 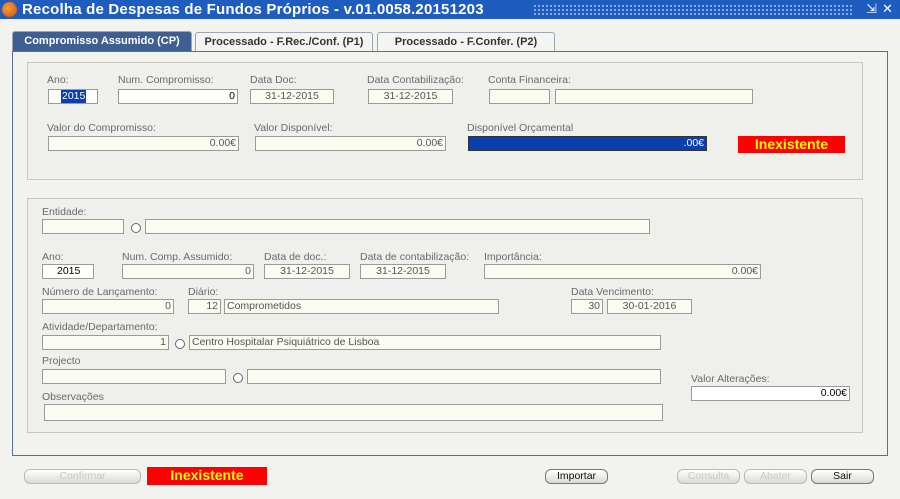 What do you see at coordinates (361, 306) in the screenshot?
I see `diario-name-field: Comprometidos` at bounding box center [361, 306].